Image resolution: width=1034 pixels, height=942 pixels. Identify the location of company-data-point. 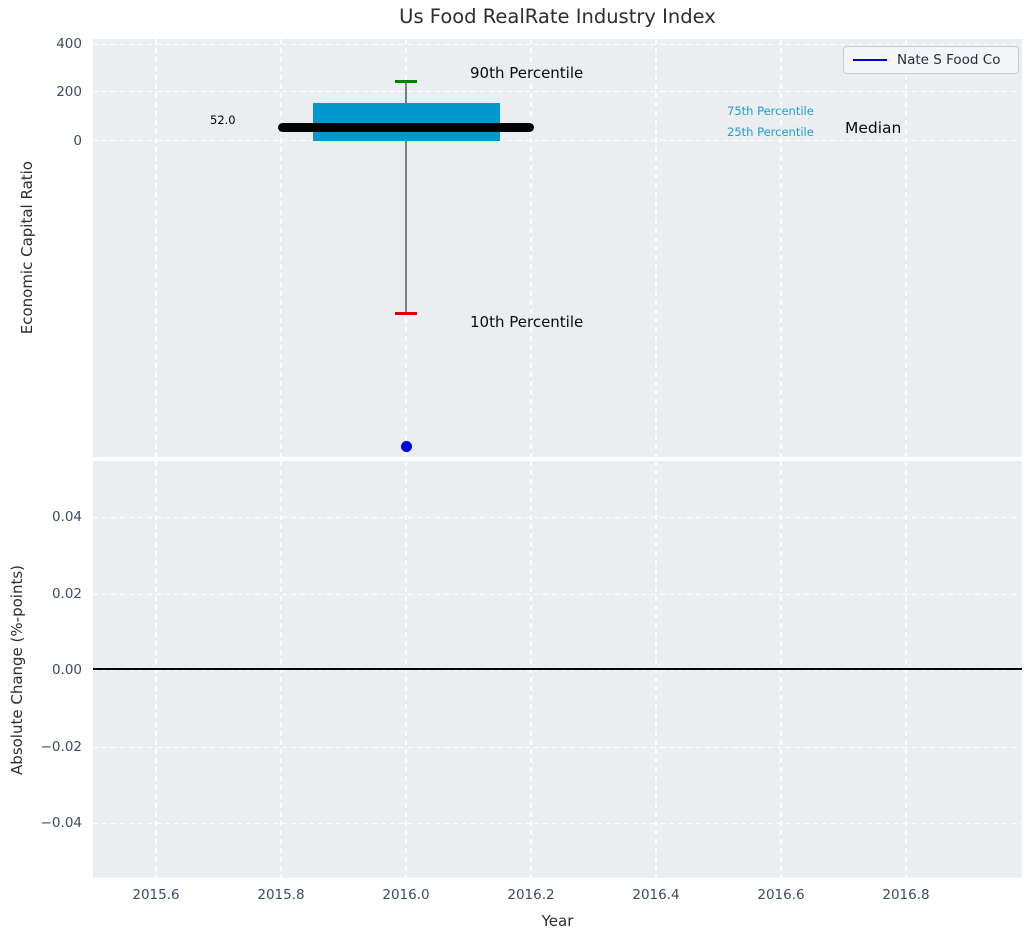
(406, 446).